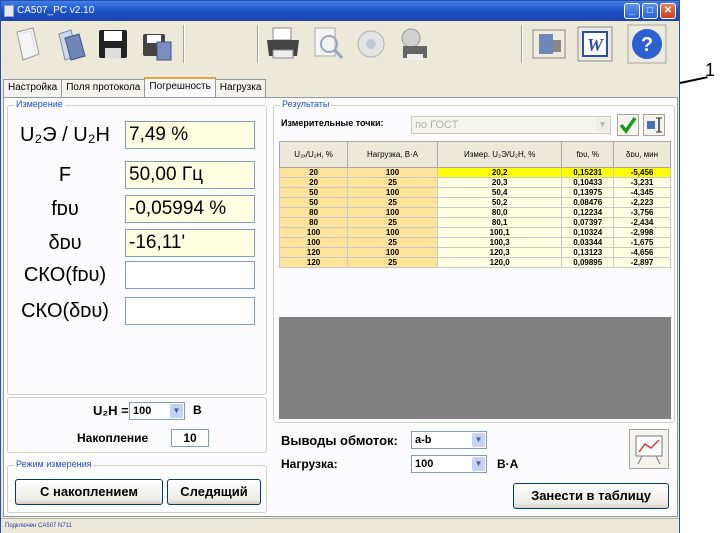 The image size is (720, 533). Describe the element at coordinates (27, 44) in the screenshot. I see `new-document-icon` at that location.